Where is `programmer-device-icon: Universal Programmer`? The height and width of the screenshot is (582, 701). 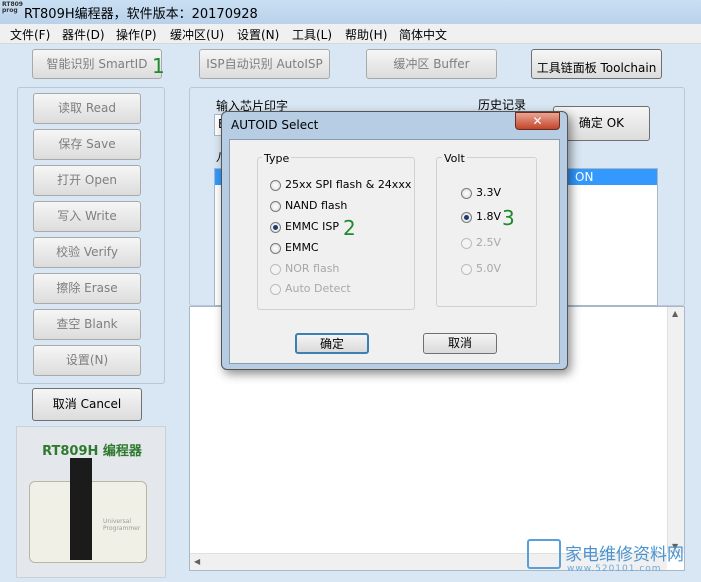 programmer-device-icon: Universal Programmer is located at coordinates (88, 510).